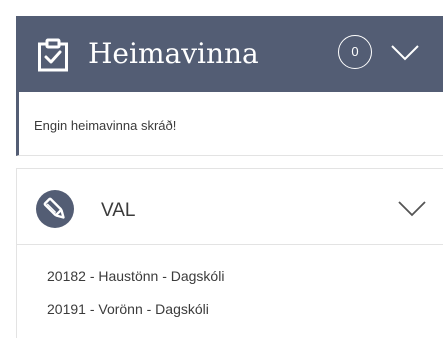 The image size is (443, 338). What do you see at coordinates (118, 210) in the screenshot?
I see `val-title: VAL` at bounding box center [118, 210].